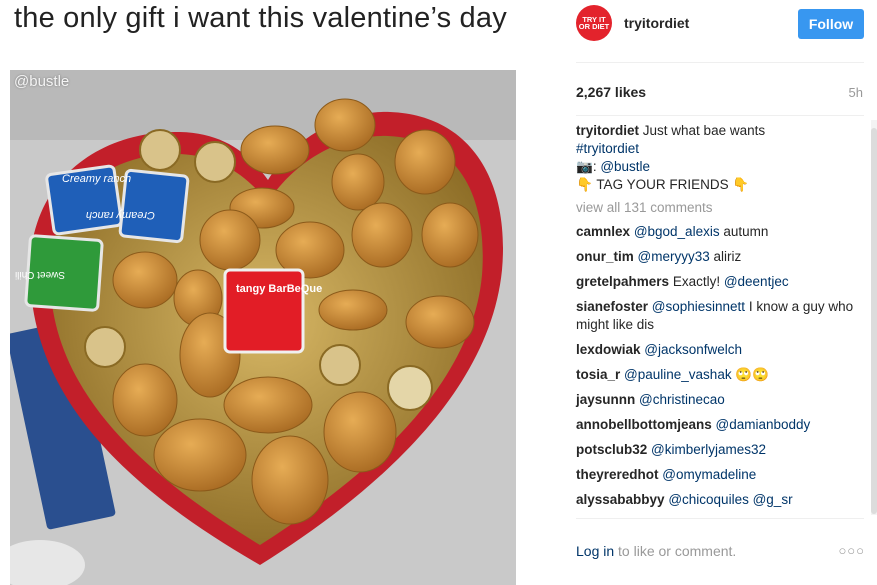 The image size is (877, 585). Describe the element at coordinates (682, 399) in the screenshot. I see `comment-mention: @christinecao` at that location.